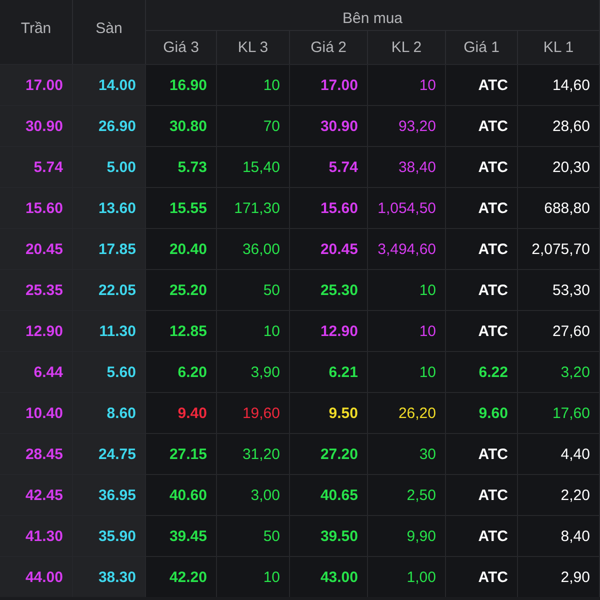 Image resolution: width=600 pixels, height=600 pixels. What do you see at coordinates (261, 167) in the screenshot?
I see `table-cell: 15,40` at bounding box center [261, 167].